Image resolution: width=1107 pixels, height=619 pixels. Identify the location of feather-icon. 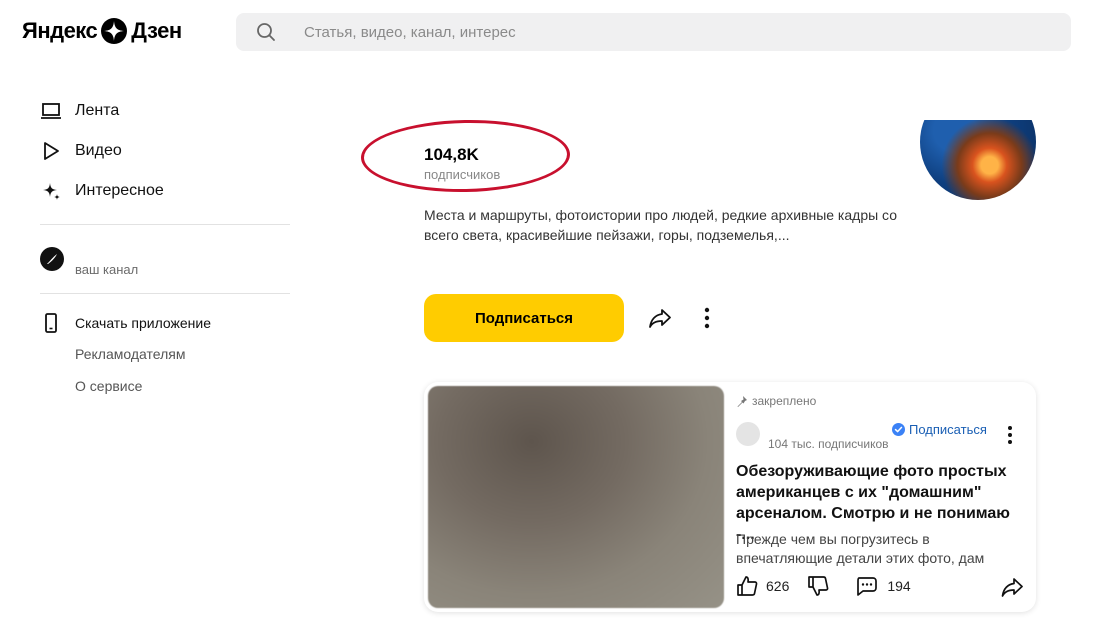
(52, 259).